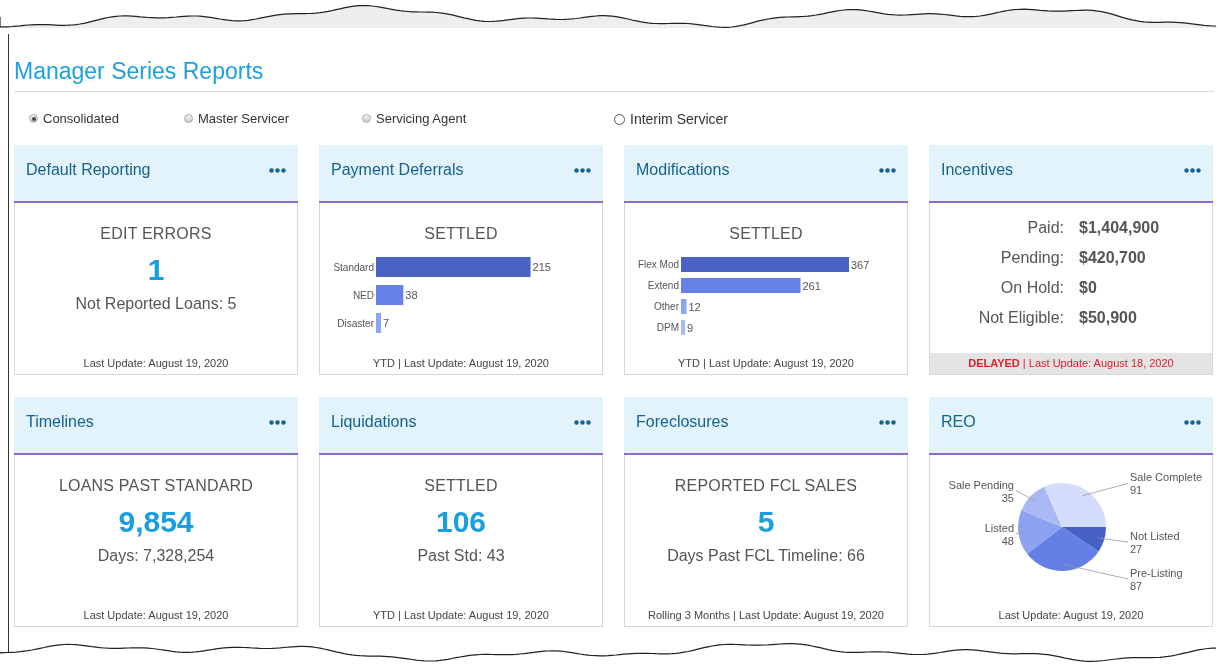  What do you see at coordinates (156, 522) in the screenshot?
I see `metric-value: 9,854` at bounding box center [156, 522].